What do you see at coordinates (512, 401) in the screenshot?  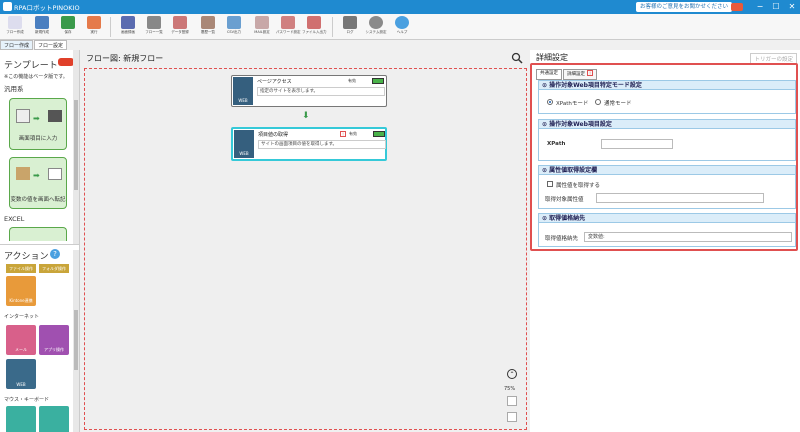 I see `scroll-up-button` at bounding box center [512, 401].